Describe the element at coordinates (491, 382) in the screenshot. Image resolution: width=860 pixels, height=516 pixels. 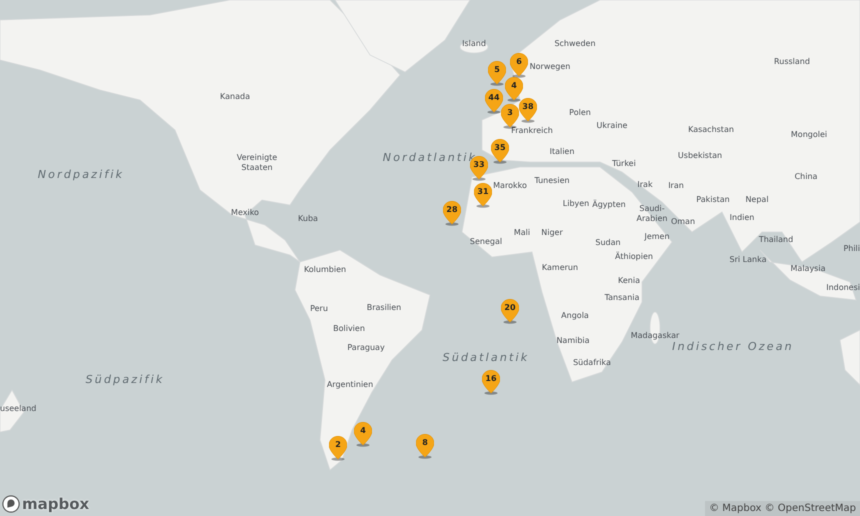
I see `map-marker: 16` at that location.